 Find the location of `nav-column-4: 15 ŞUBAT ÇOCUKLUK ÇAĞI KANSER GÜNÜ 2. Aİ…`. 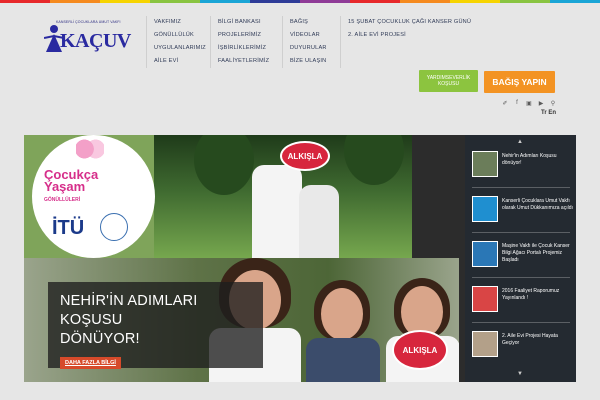

nav-column-4: 15 ŞUBAT ÇOCUKLUK ÇAĞI KANSER GÜNÜ 2. Aİ… is located at coordinates (405, 42).